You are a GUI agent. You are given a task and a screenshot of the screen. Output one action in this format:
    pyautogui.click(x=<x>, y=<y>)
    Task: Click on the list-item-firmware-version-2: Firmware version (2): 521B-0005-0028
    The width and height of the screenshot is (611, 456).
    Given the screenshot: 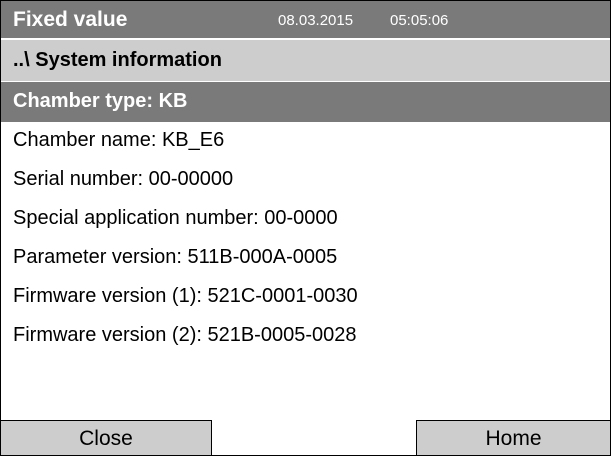 What is the action you would take?
    pyautogui.click(x=305, y=336)
    